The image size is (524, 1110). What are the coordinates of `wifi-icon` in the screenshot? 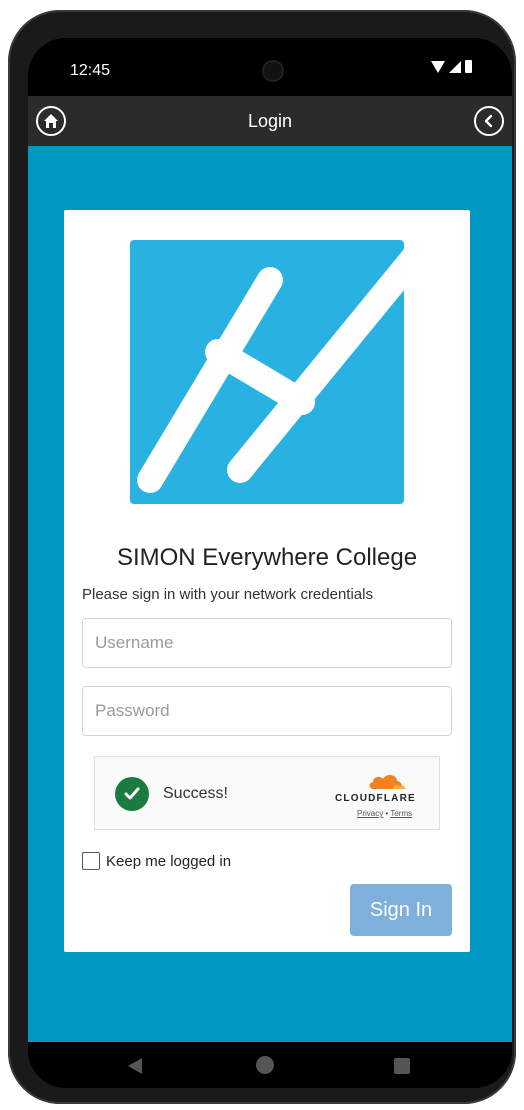 It's located at (438, 66).